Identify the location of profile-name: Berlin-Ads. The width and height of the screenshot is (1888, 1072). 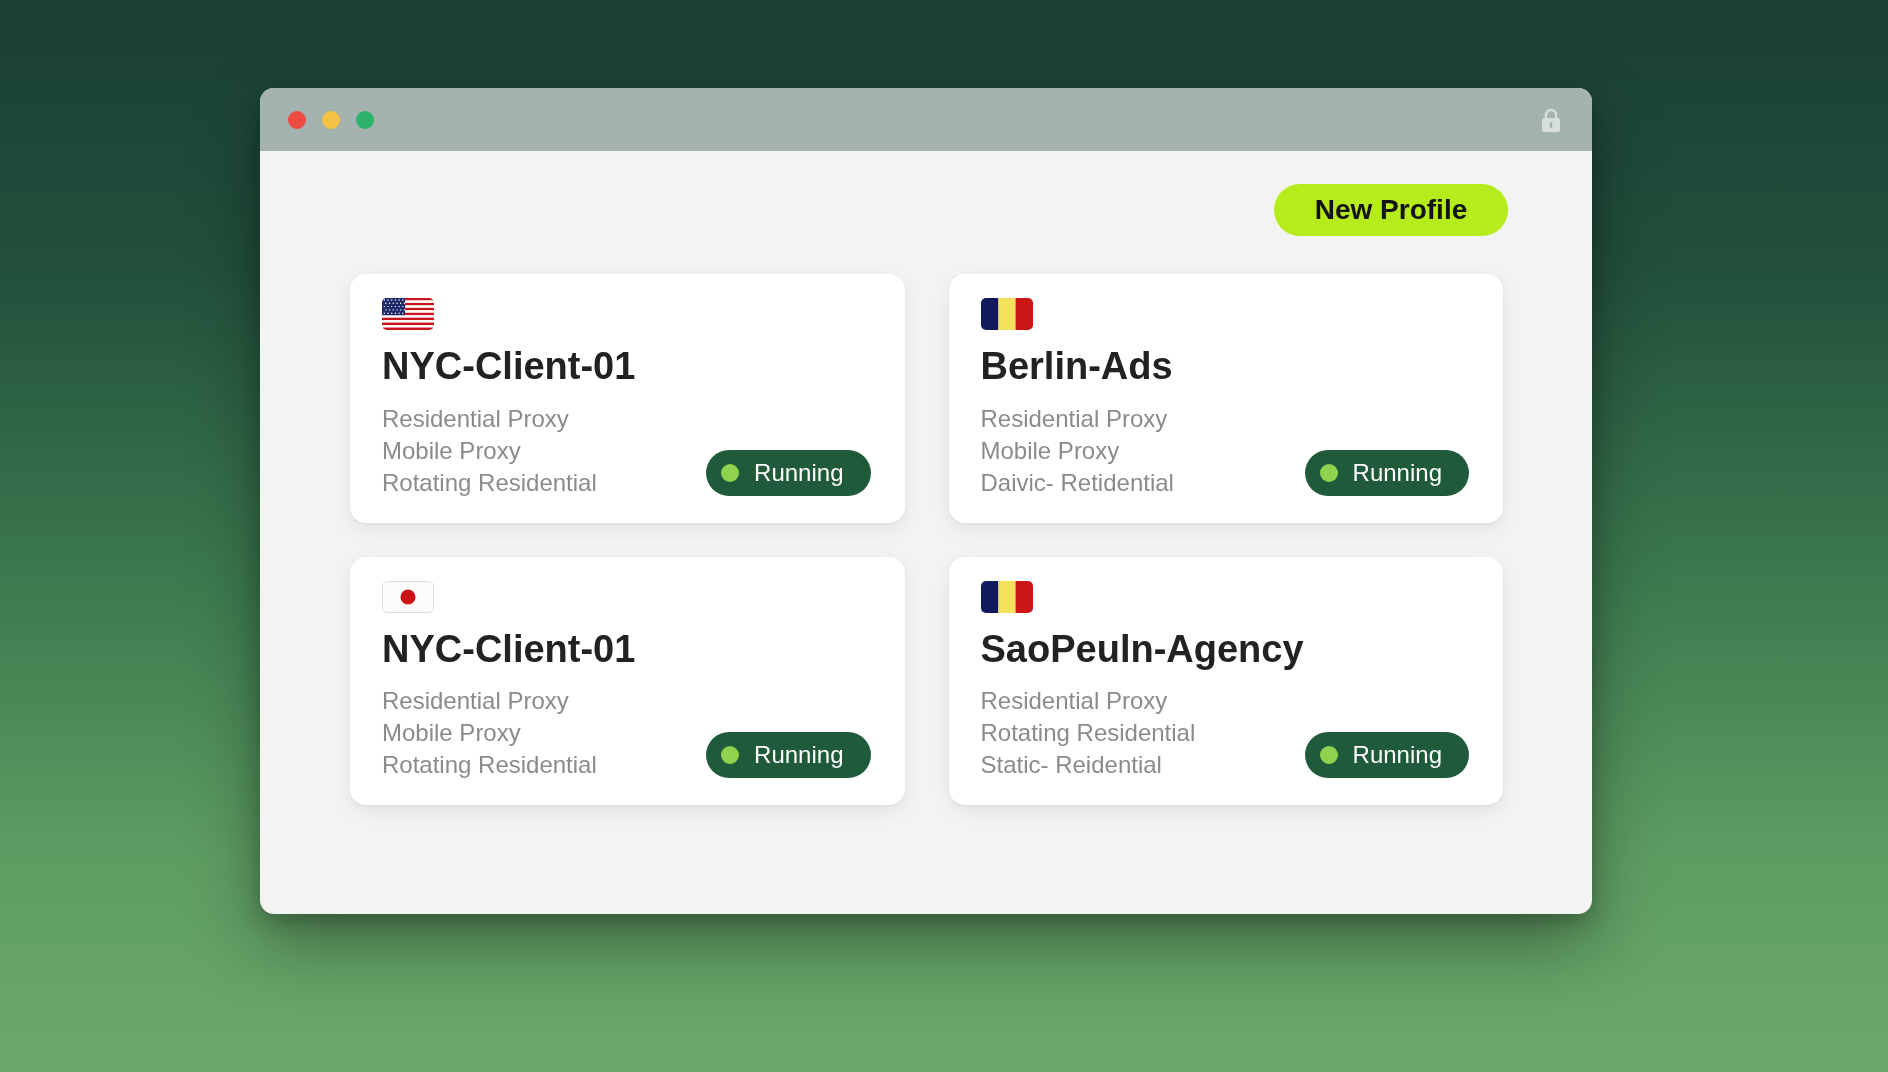
(1076, 366).